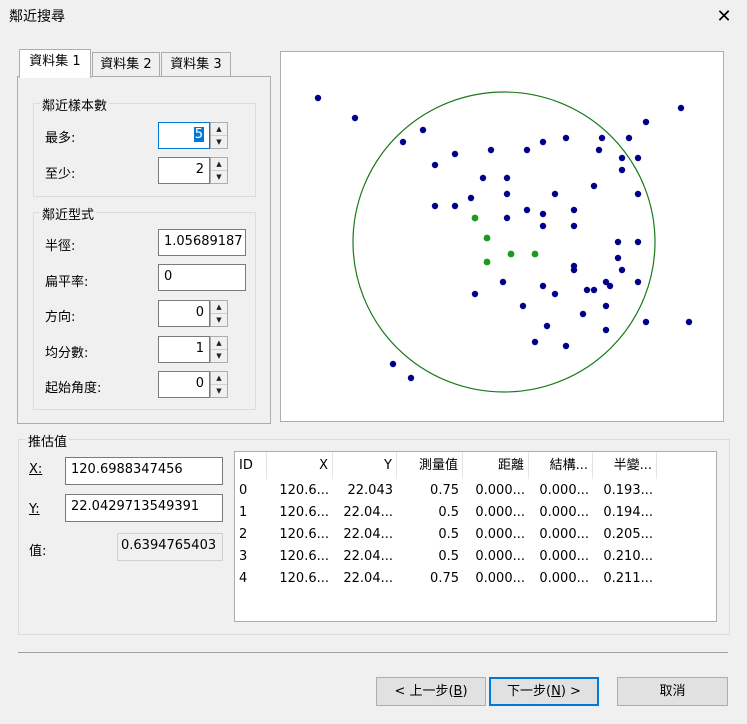 This screenshot has width=747, height=724. What do you see at coordinates (724, 17) in the screenshot?
I see `close-icon: ✕` at bounding box center [724, 17].